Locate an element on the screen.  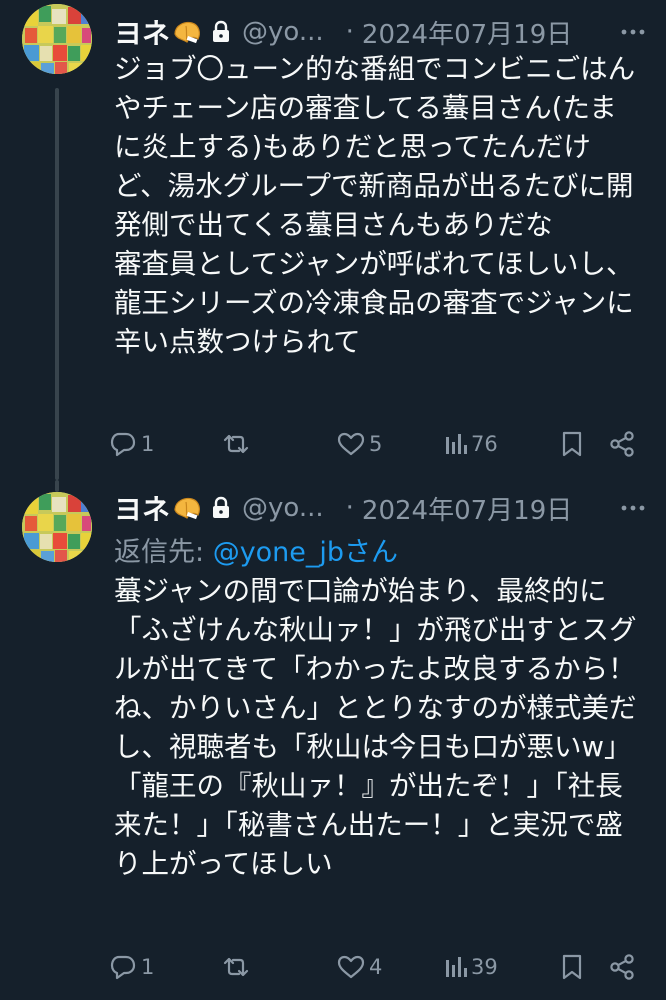
reply-context: 返信先: @yone_jbさん is located at coordinates (256, 549).